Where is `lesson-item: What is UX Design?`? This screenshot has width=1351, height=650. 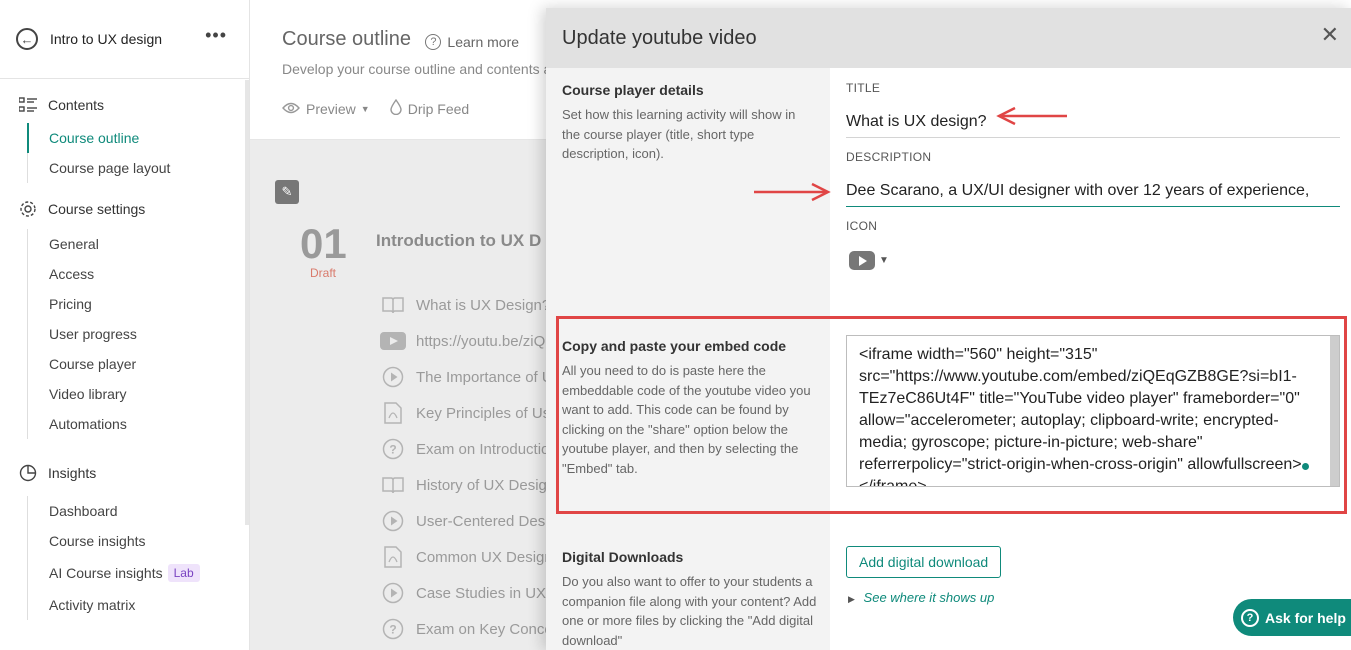
lesson-item: What is UX Design? is located at coordinates (470, 305).